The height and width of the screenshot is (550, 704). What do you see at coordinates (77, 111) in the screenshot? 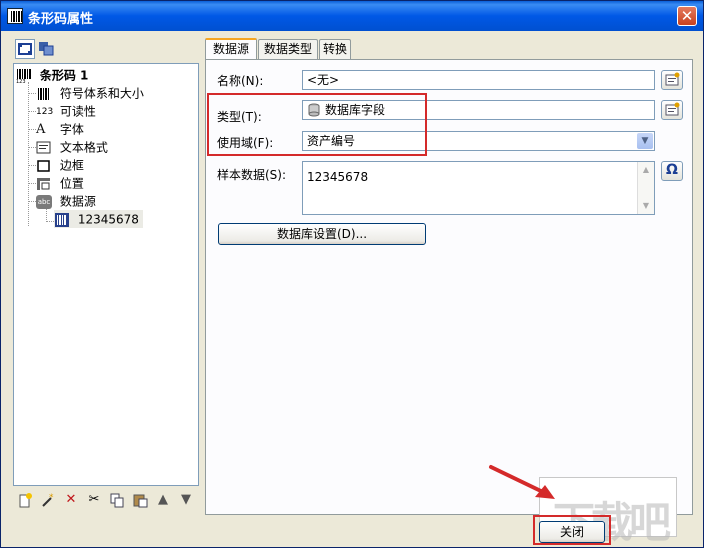
I see `tree-item-label: 可读性` at bounding box center [77, 111].